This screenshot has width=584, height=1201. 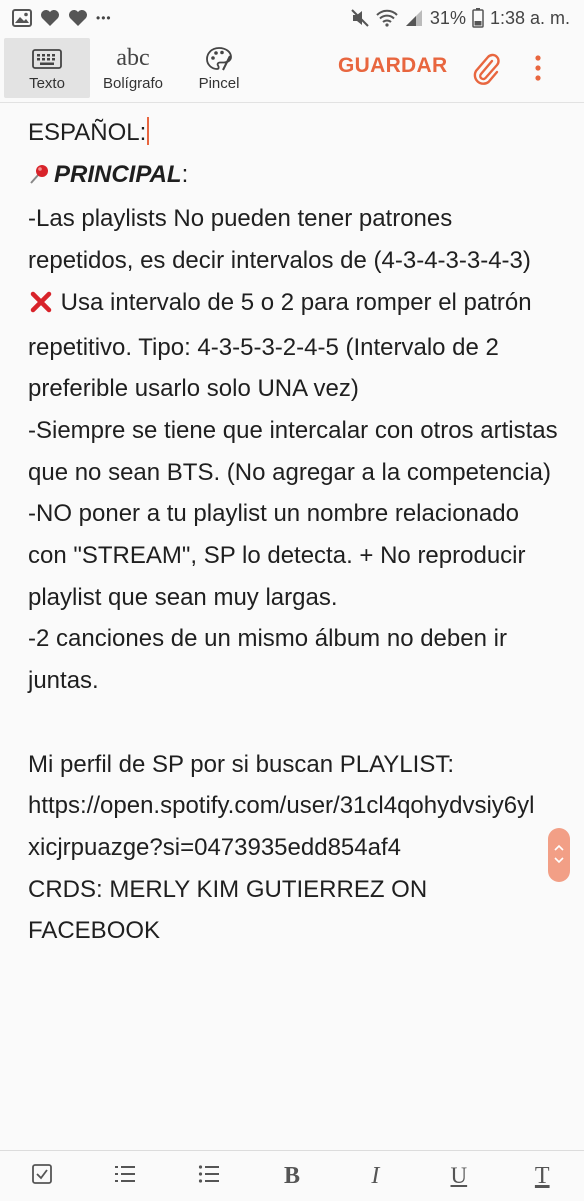 I want to click on fast-scroll-handle, so click(x=559, y=855).